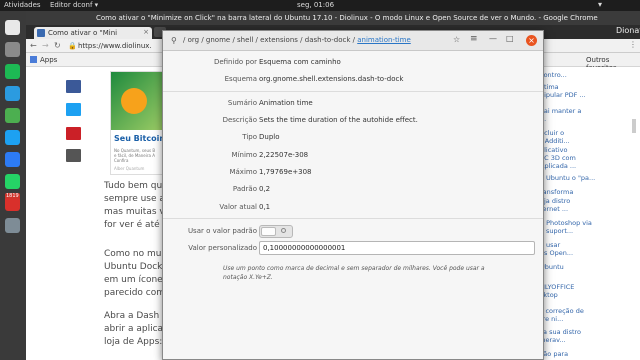  I want to click on twitter-share-icon, so click(73, 109).